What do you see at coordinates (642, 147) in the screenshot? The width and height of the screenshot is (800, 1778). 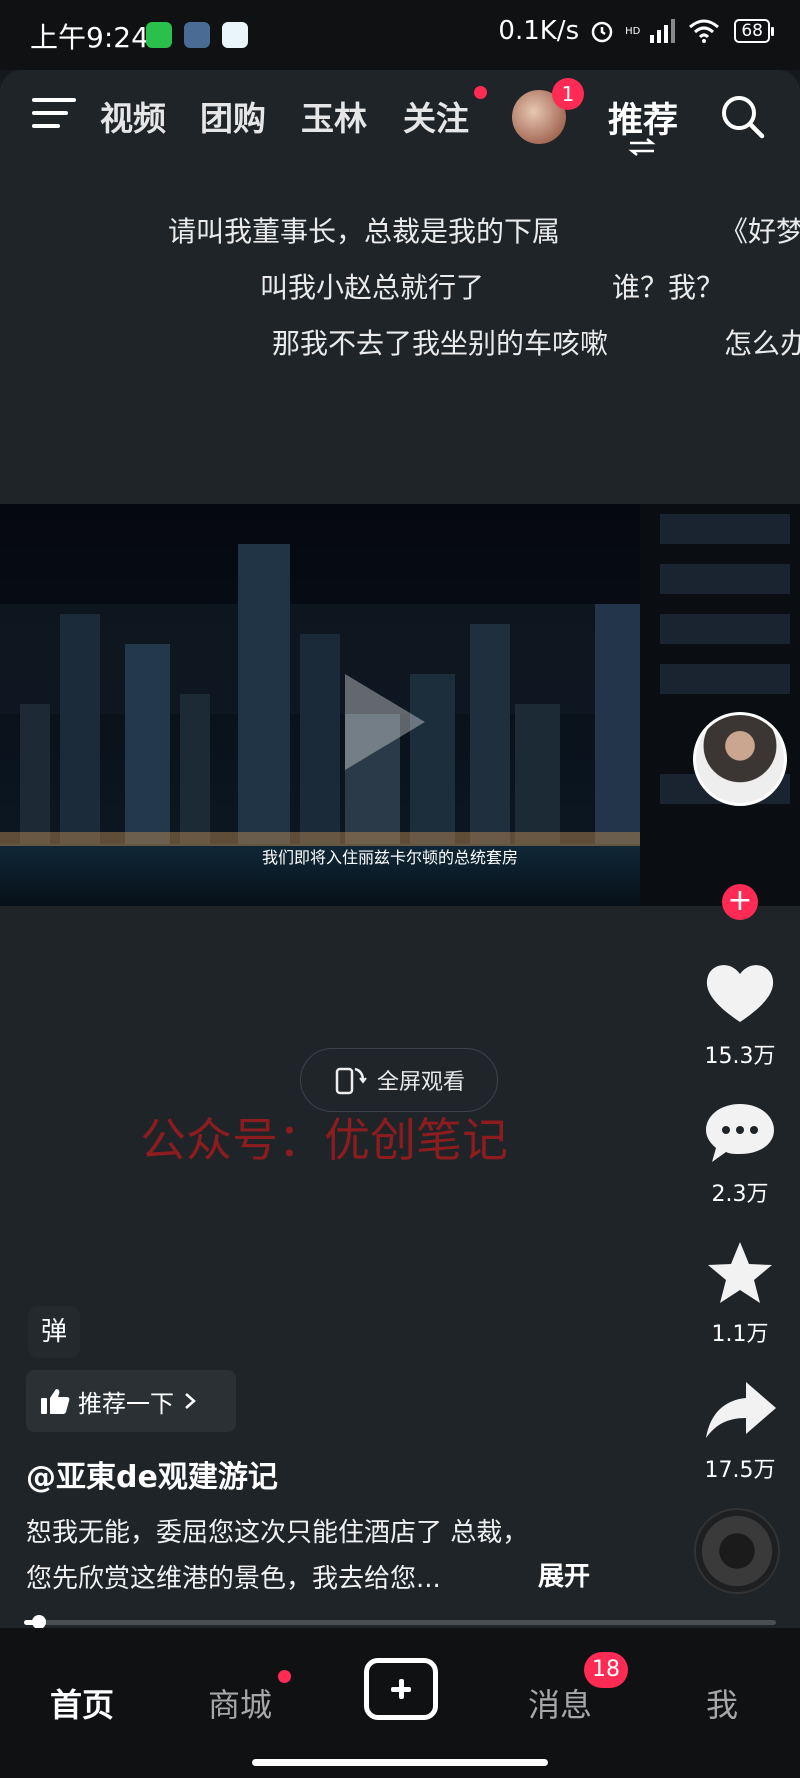 I see `swap-icon` at bounding box center [642, 147].